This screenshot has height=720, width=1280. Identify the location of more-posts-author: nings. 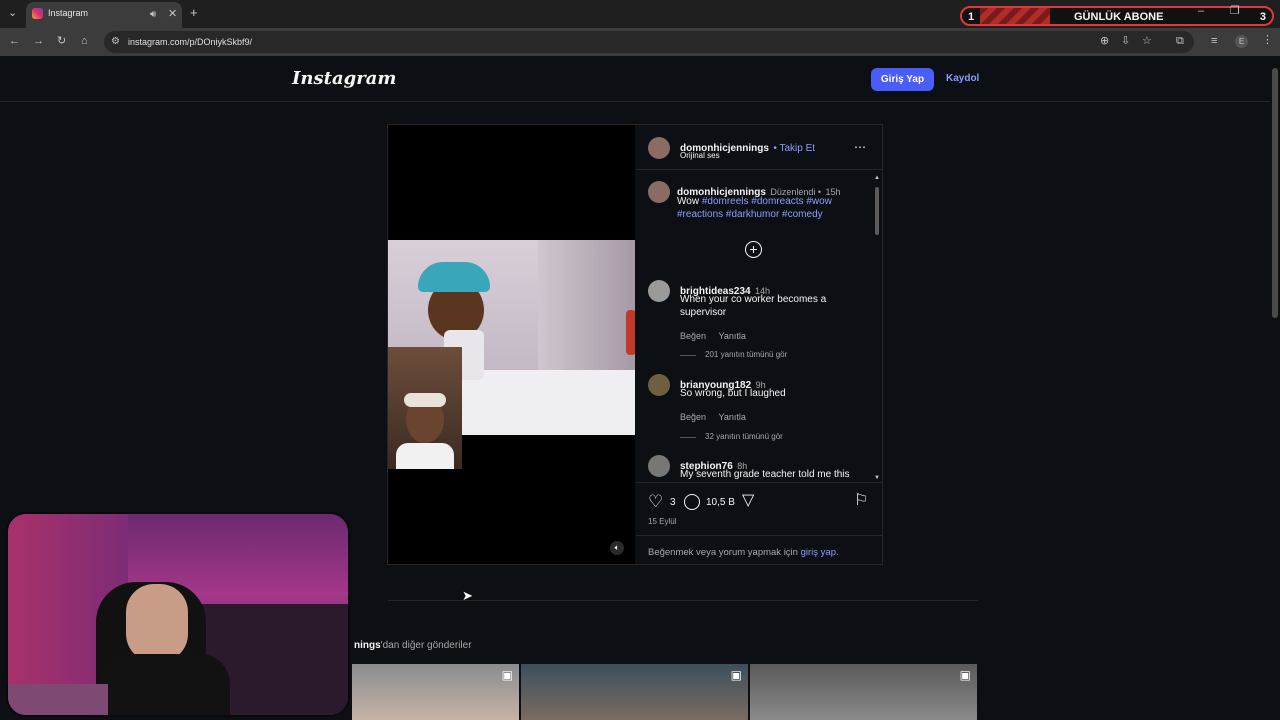
(367, 645).